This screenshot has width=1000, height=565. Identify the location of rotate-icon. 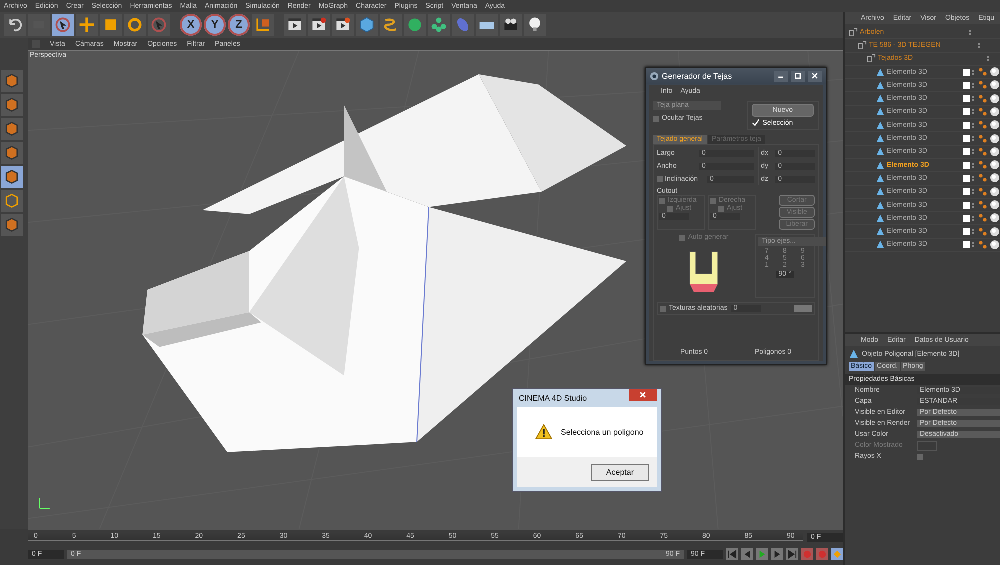
(135, 25).